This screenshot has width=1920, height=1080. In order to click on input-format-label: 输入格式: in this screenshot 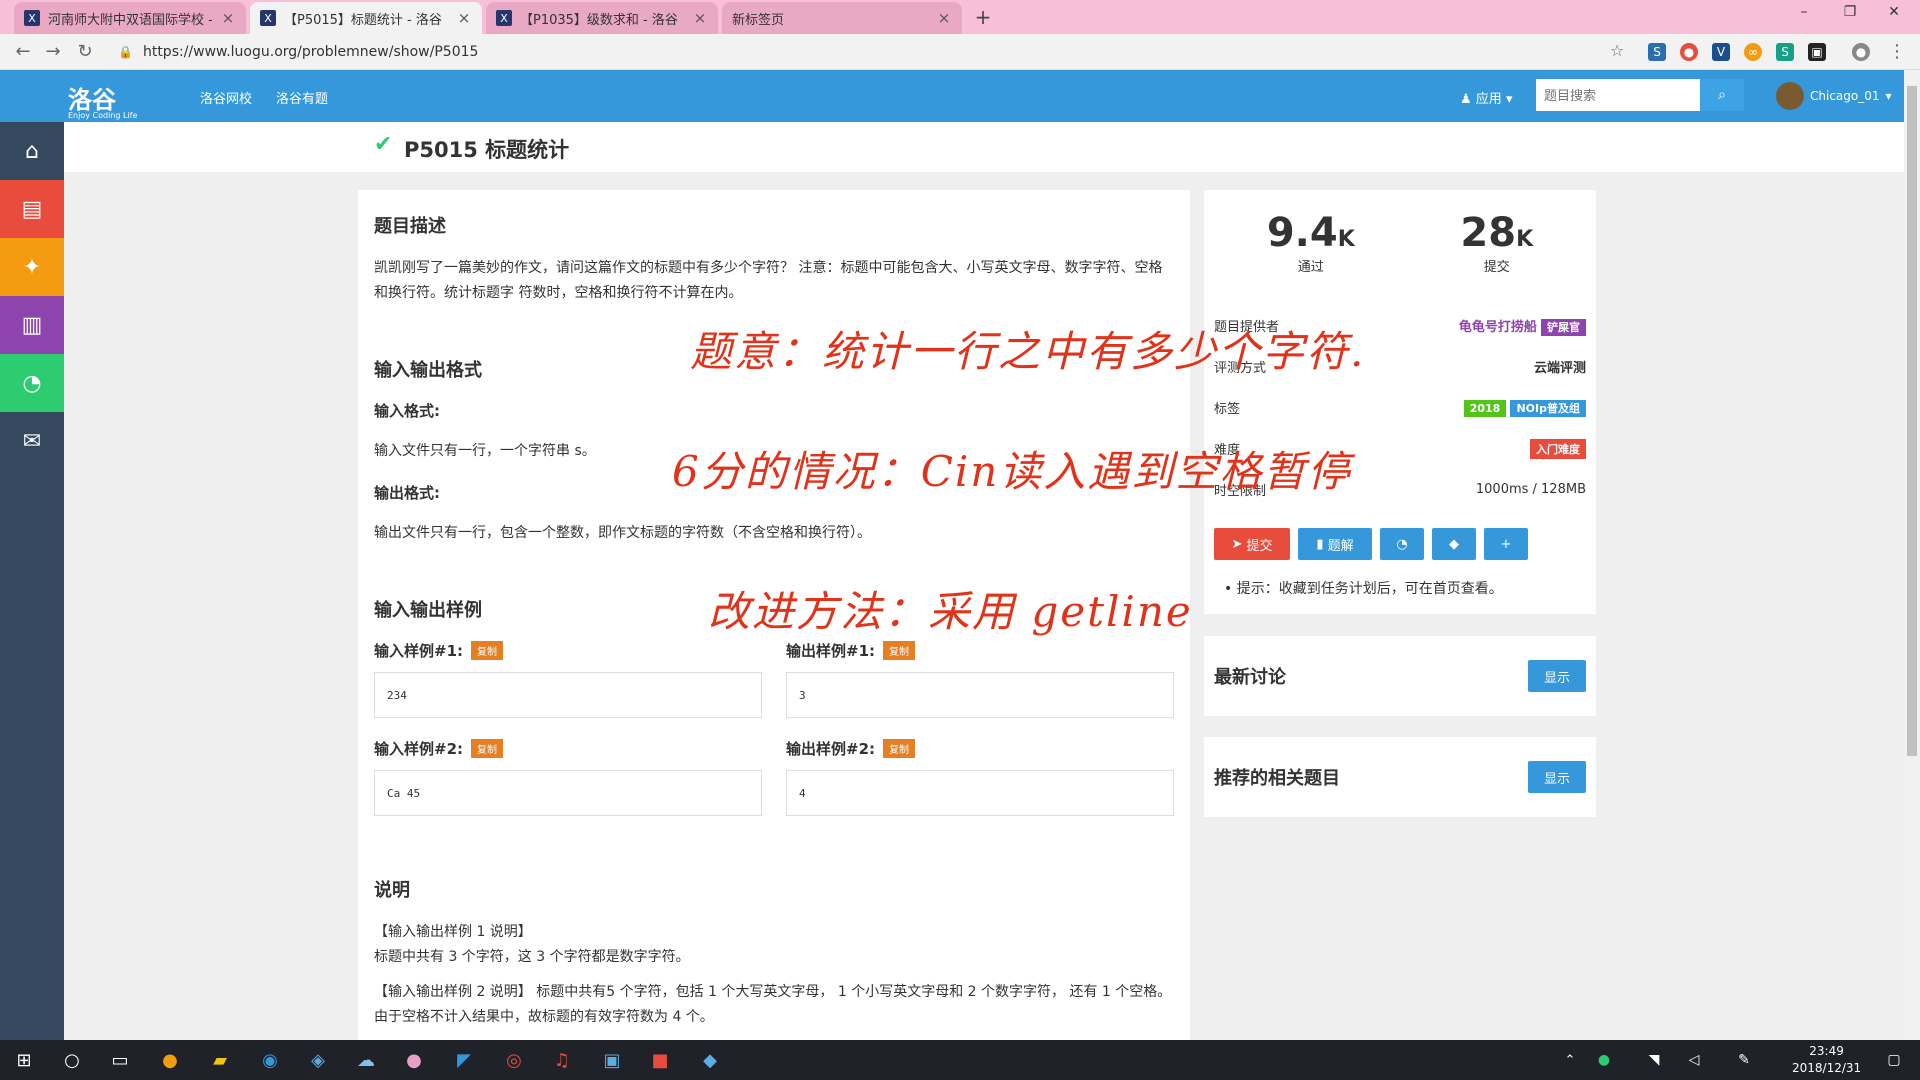, I will do `click(407, 411)`.